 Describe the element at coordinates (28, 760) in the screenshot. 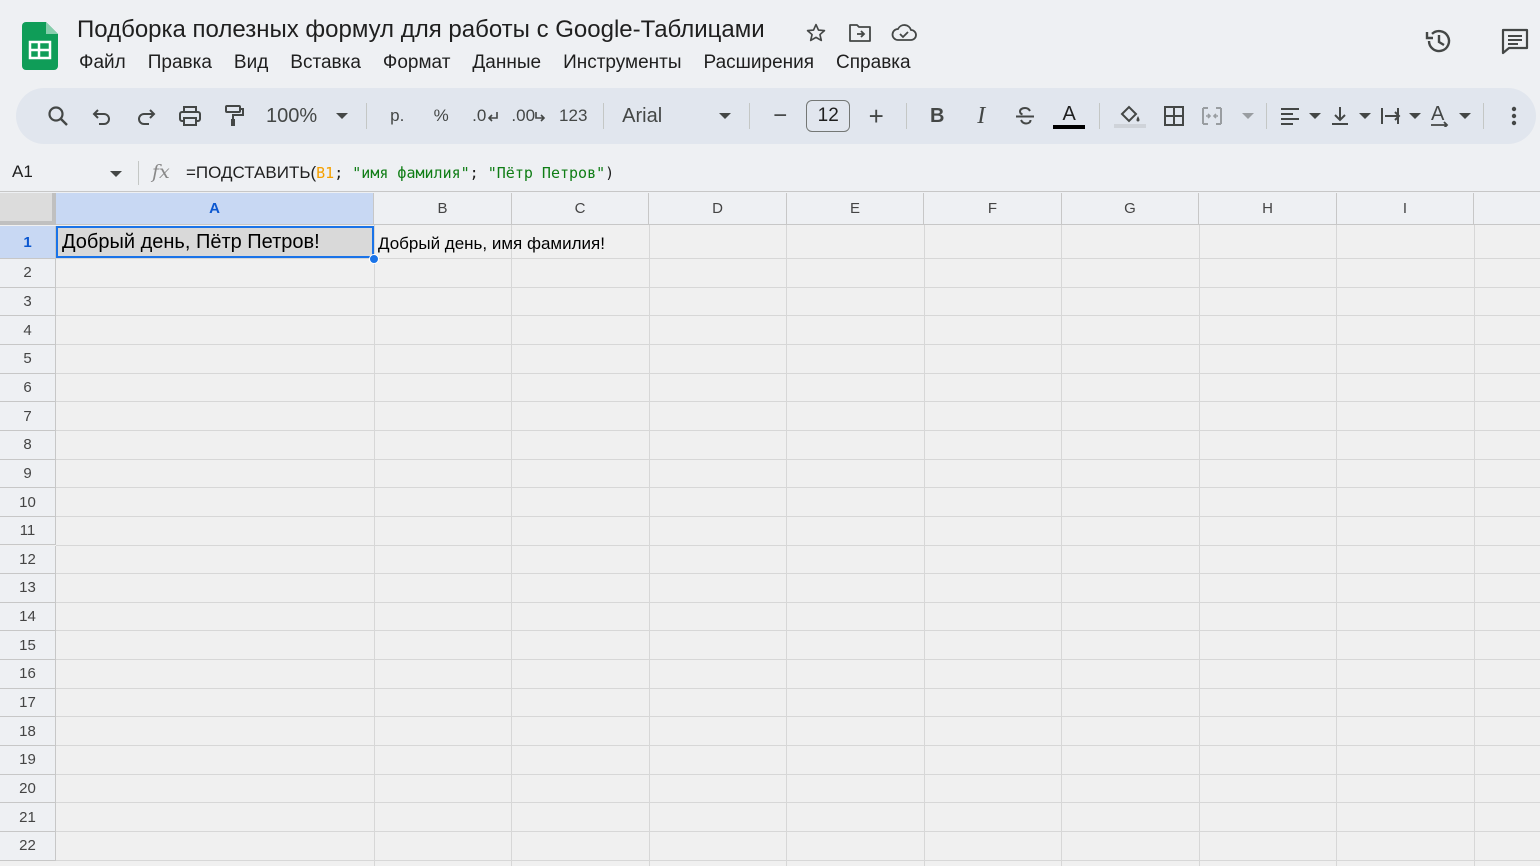

I see `row-header-19: 19` at that location.